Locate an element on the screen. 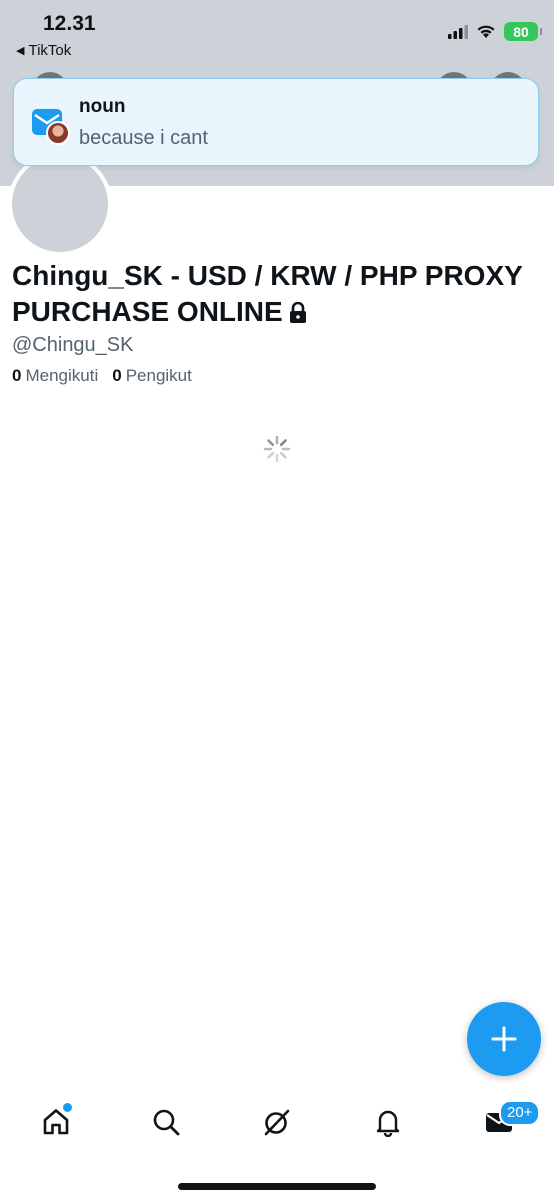 The width and height of the screenshot is (554, 1200). following-label: Mengikuti is located at coordinates (62, 375).